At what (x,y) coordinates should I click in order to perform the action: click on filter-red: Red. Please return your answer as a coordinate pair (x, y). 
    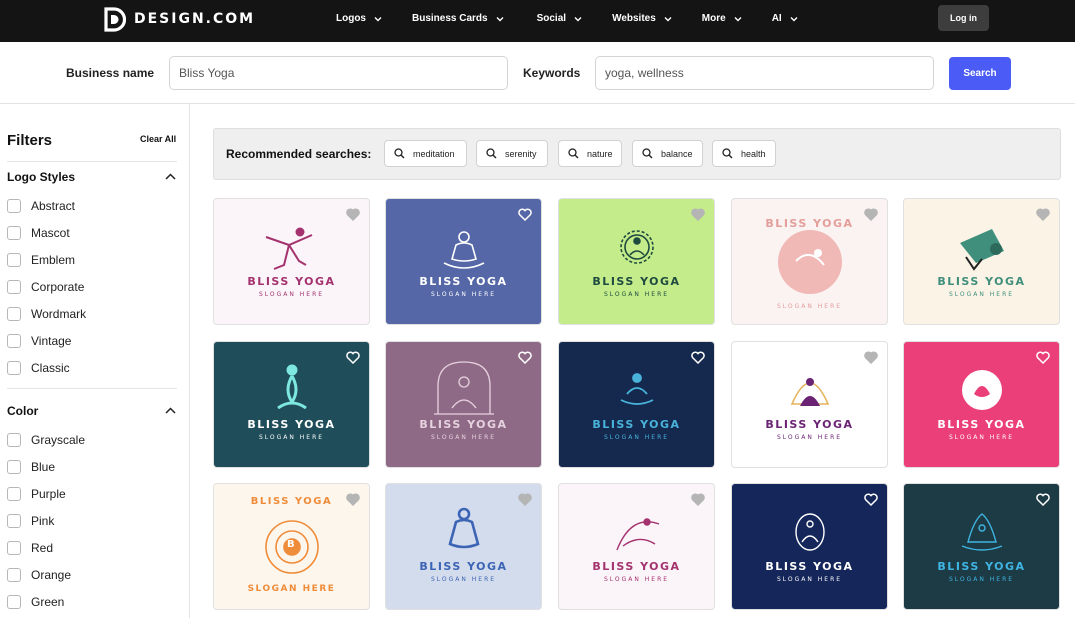
    Looking at the image, I should click on (30, 548).